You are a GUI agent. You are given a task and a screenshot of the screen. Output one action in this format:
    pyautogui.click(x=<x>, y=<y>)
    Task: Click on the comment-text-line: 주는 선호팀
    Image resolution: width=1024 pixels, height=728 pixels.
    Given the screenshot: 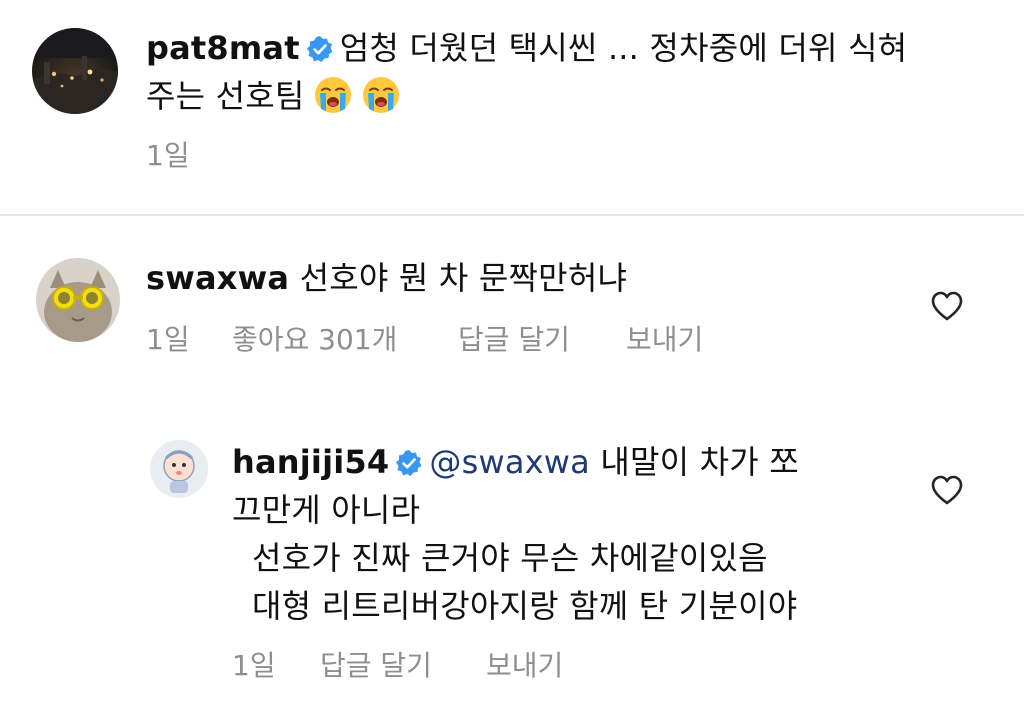 What is the action you would take?
    pyautogui.click(x=273, y=96)
    